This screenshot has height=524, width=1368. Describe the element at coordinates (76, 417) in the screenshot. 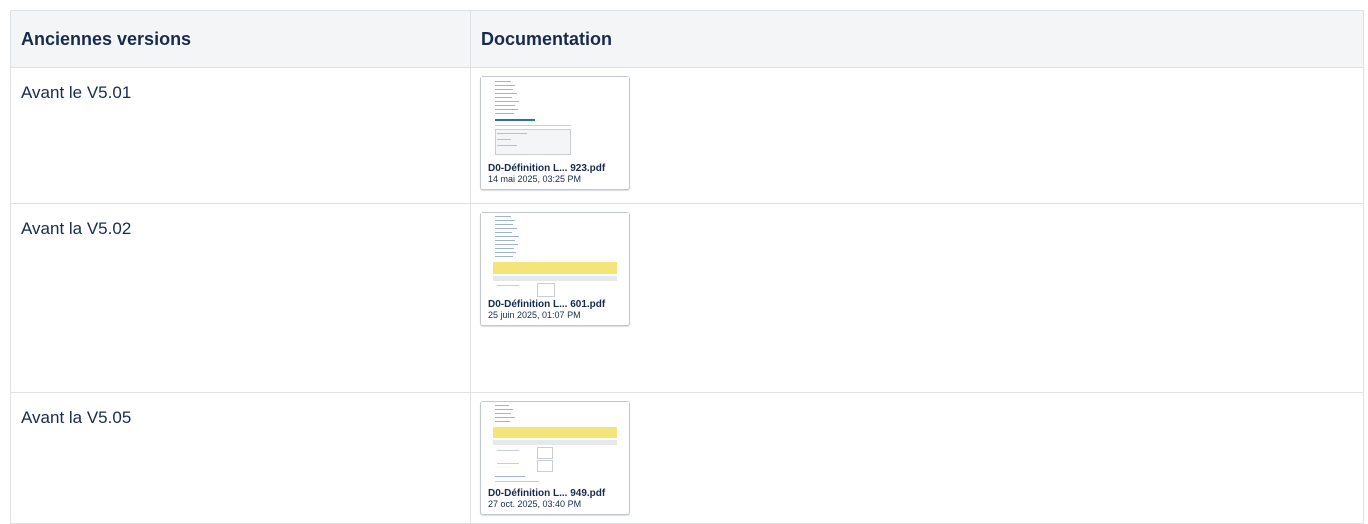

I see `version-label: Avant la V5.05` at that location.